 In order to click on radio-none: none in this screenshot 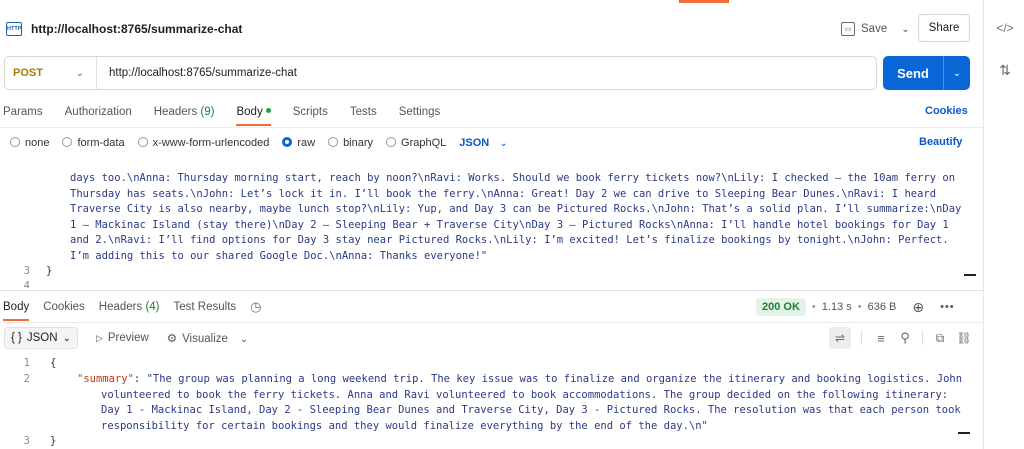, I will do `click(29, 143)`.